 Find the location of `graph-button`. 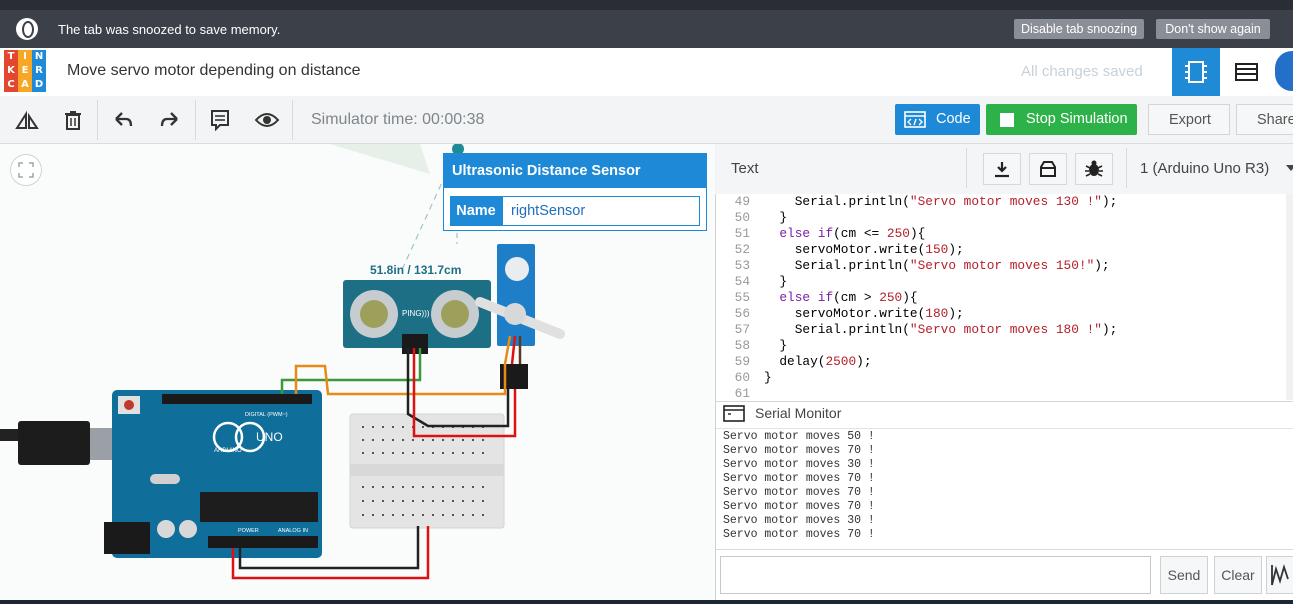

graph-button is located at coordinates (1279, 575).